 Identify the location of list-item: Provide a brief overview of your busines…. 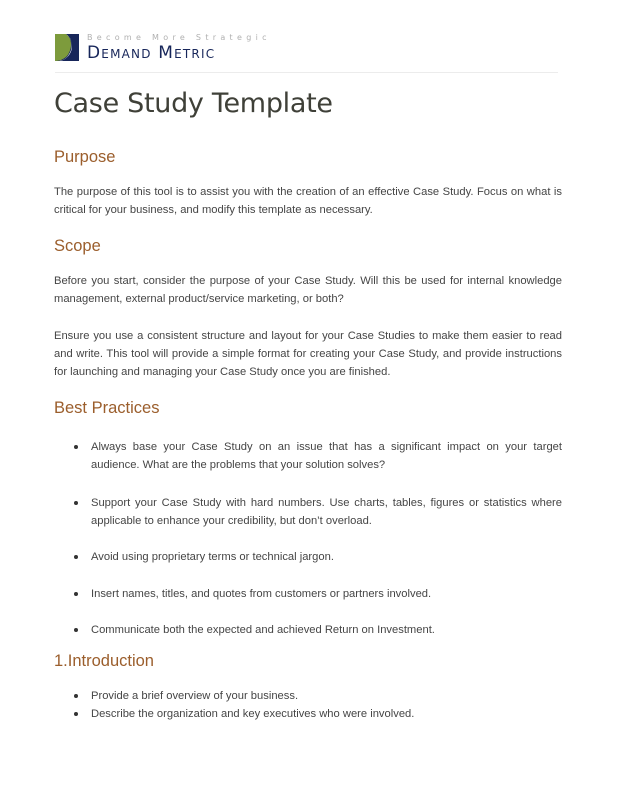
(308, 696).